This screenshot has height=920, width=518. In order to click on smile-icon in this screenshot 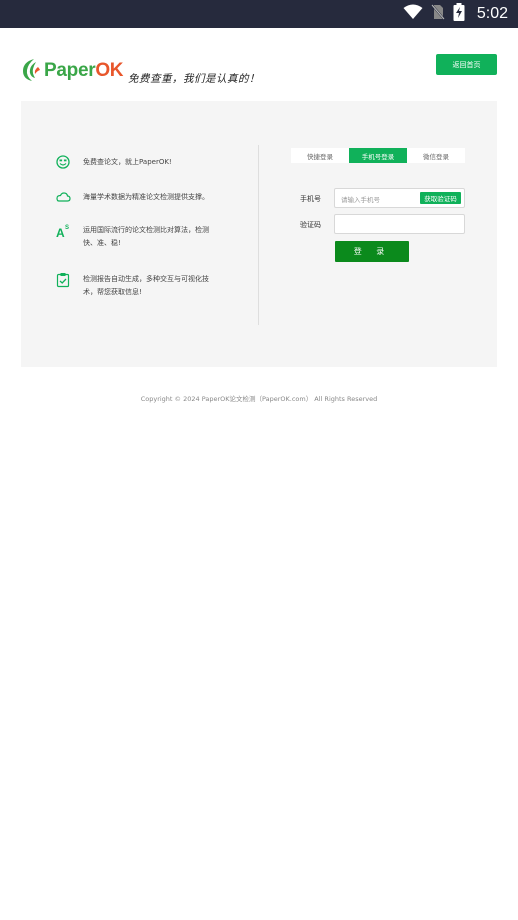, I will do `click(63, 162)`.